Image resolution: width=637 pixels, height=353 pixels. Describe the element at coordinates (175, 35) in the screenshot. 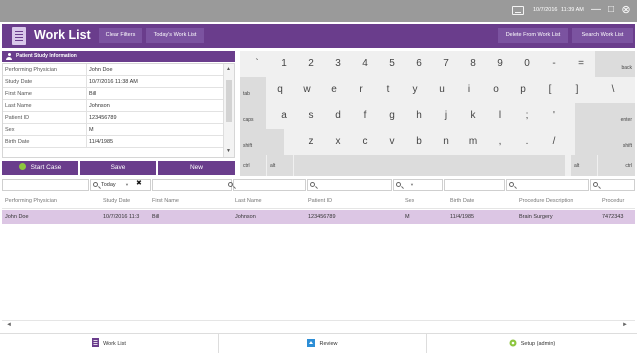

I see `todays-work-list-button: Today's Work List` at that location.